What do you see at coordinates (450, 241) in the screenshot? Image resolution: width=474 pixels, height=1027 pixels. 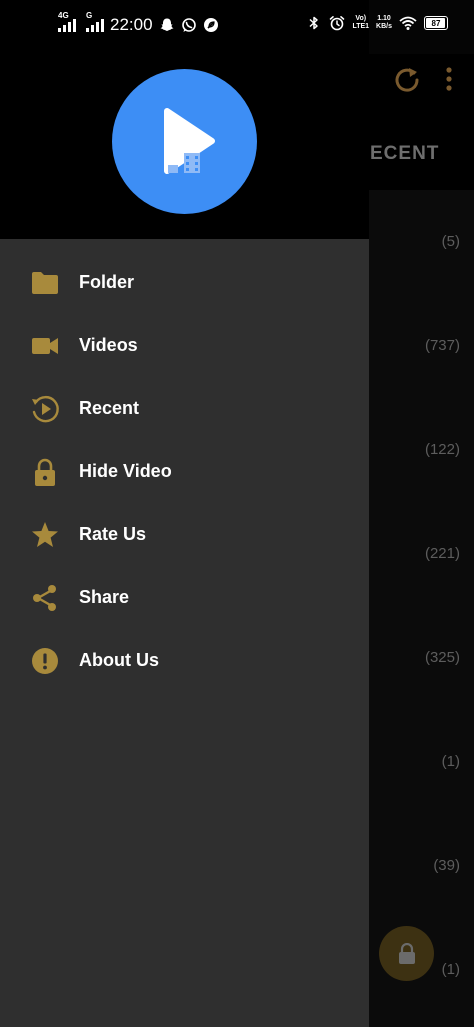 I see `folder-count: (5)` at bounding box center [450, 241].